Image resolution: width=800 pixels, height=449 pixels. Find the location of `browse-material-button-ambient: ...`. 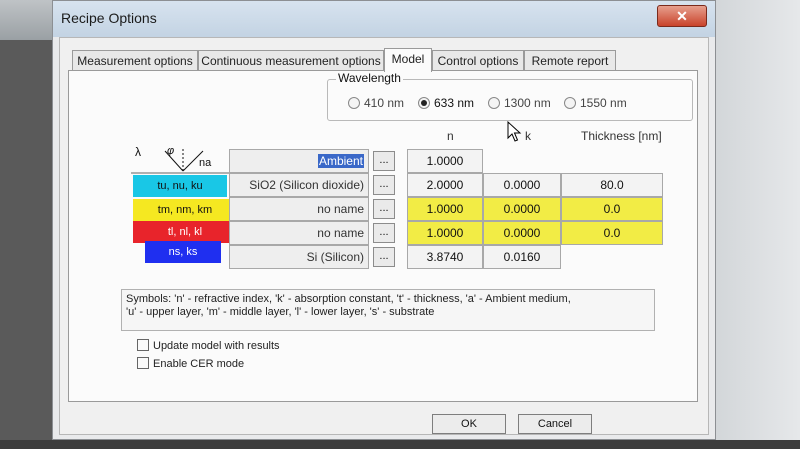

browse-material-button-ambient: ... is located at coordinates (384, 161).